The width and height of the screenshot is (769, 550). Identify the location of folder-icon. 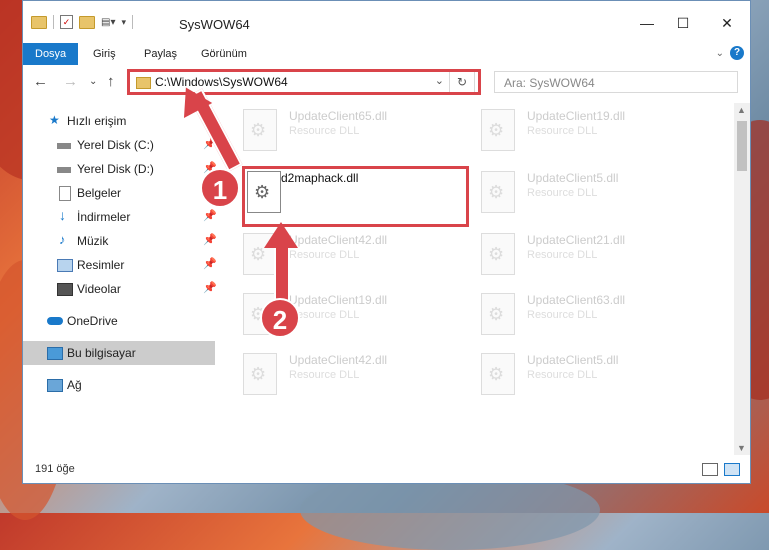
(39, 22).